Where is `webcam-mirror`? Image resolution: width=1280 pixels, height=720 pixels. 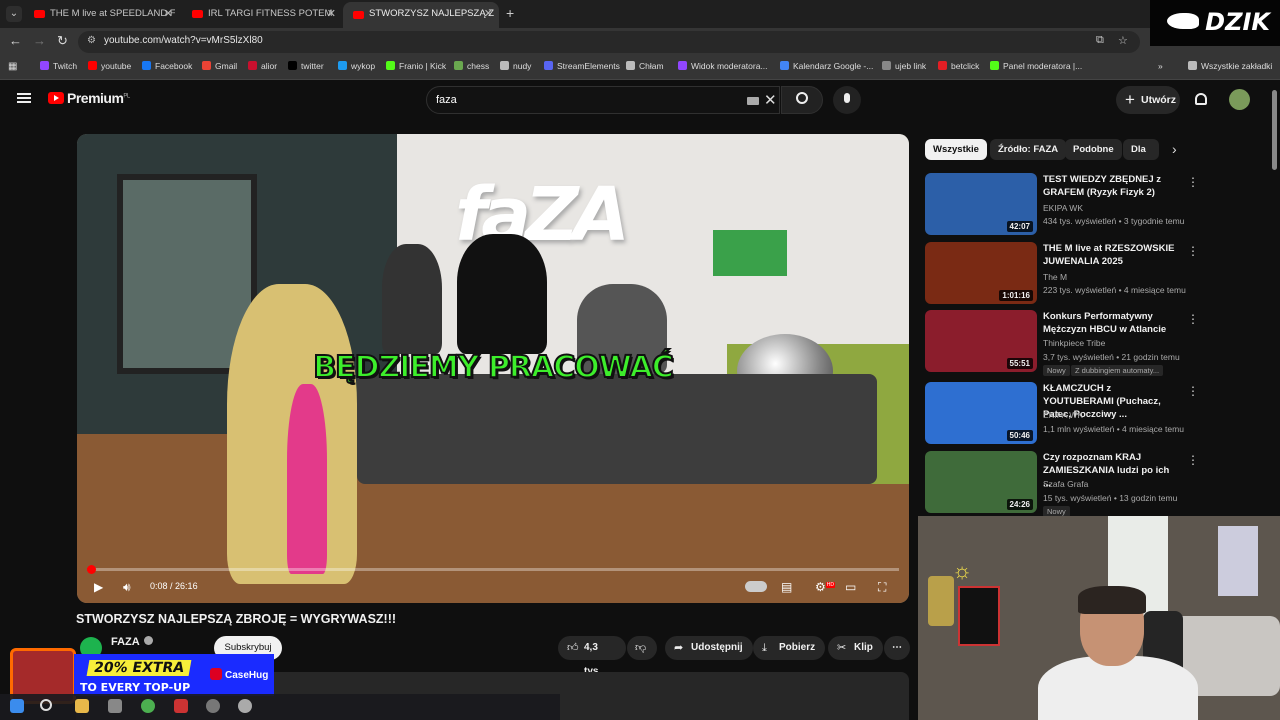
webcam-mirror is located at coordinates (1238, 561).